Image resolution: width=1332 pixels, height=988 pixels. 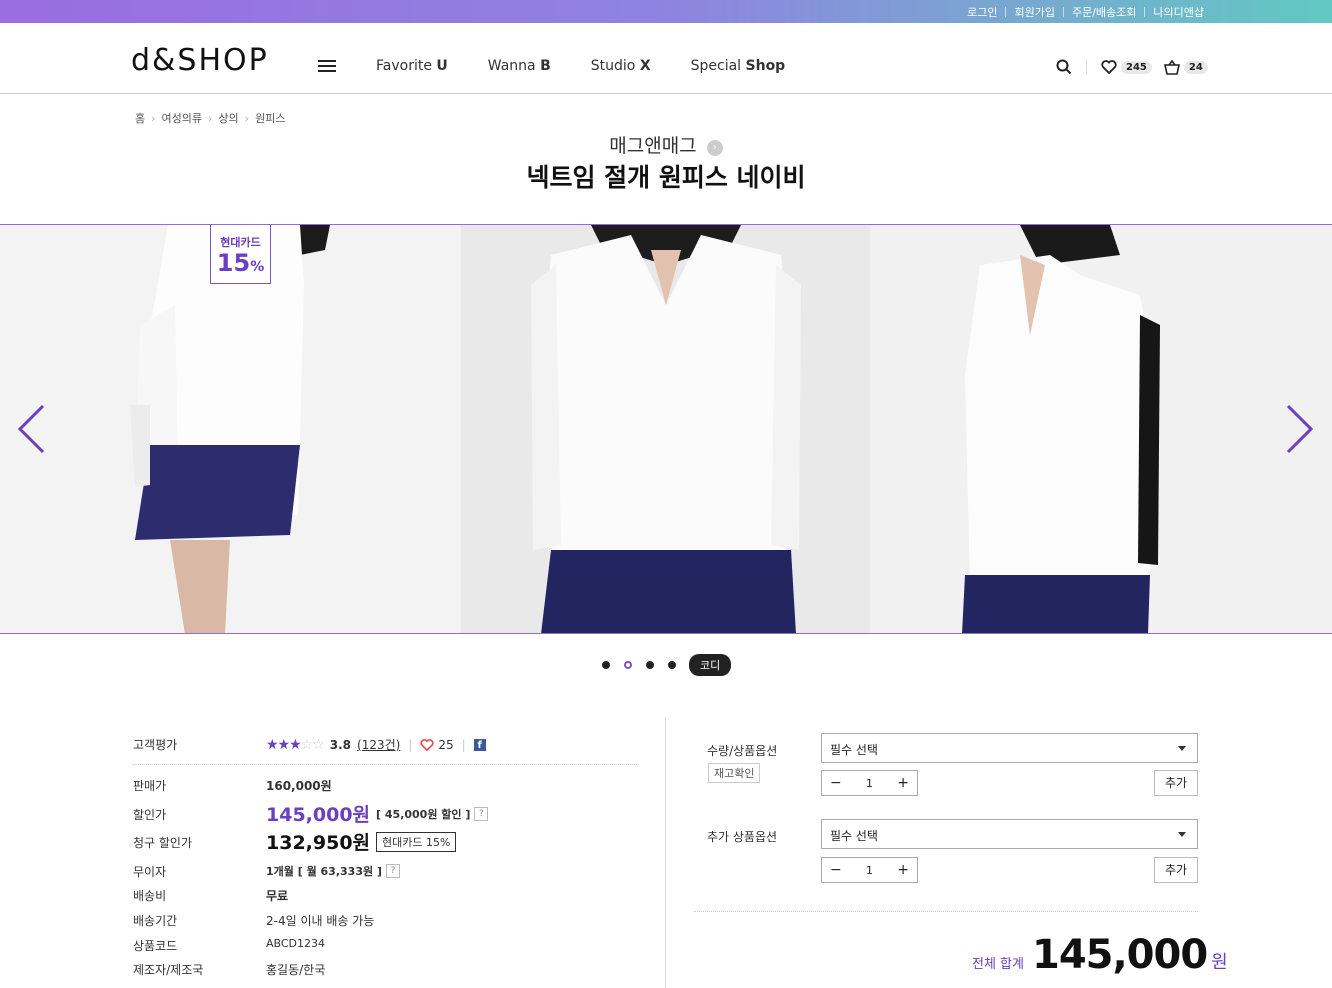 I want to click on product-title: 넥트임 절개 원피스 네이비, so click(x=666, y=177).